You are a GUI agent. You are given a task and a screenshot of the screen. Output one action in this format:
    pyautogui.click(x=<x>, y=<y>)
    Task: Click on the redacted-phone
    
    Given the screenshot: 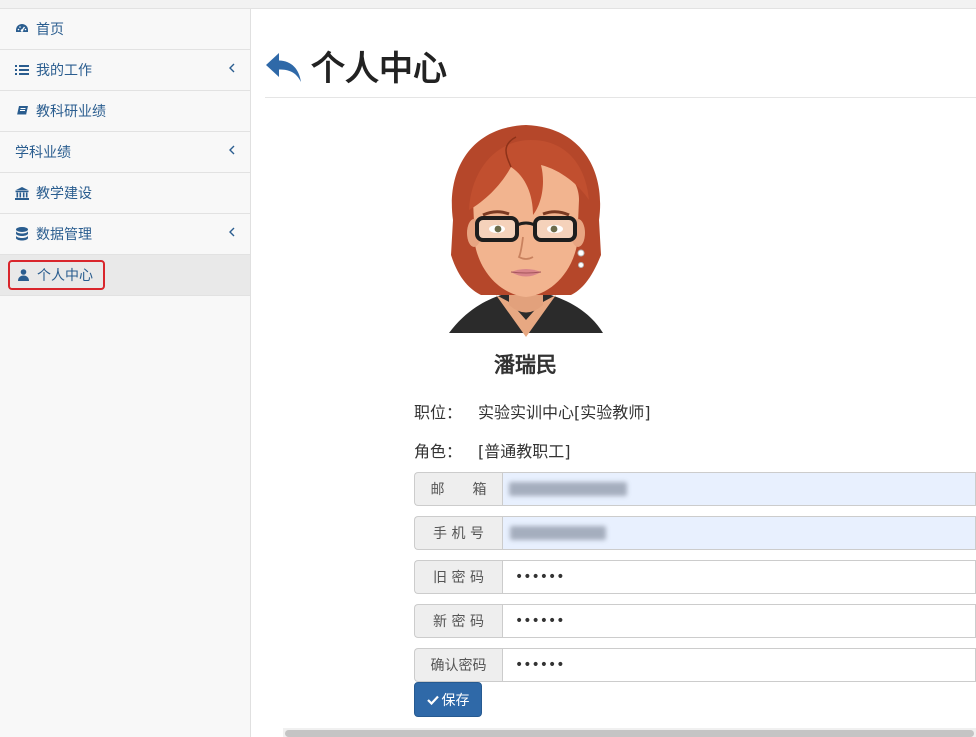 What is the action you would take?
    pyautogui.click(x=558, y=533)
    